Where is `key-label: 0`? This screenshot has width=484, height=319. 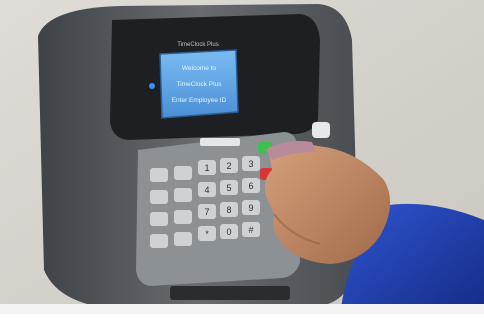
key-label: 0 is located at coordinates (228, 232).